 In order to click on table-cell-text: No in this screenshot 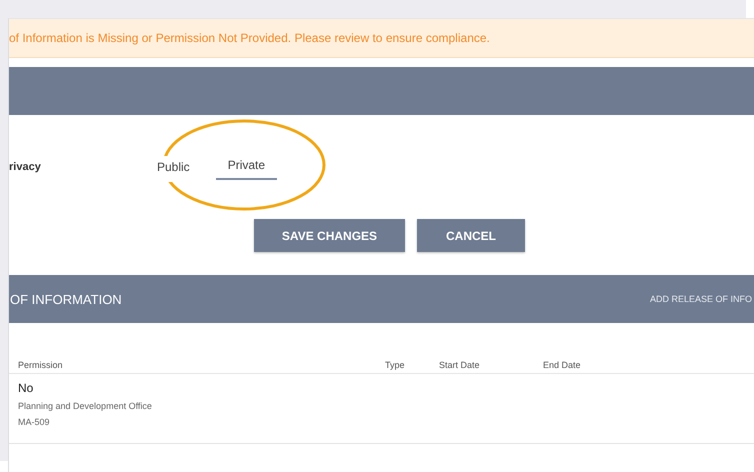, I will do `click(26, 388)`.